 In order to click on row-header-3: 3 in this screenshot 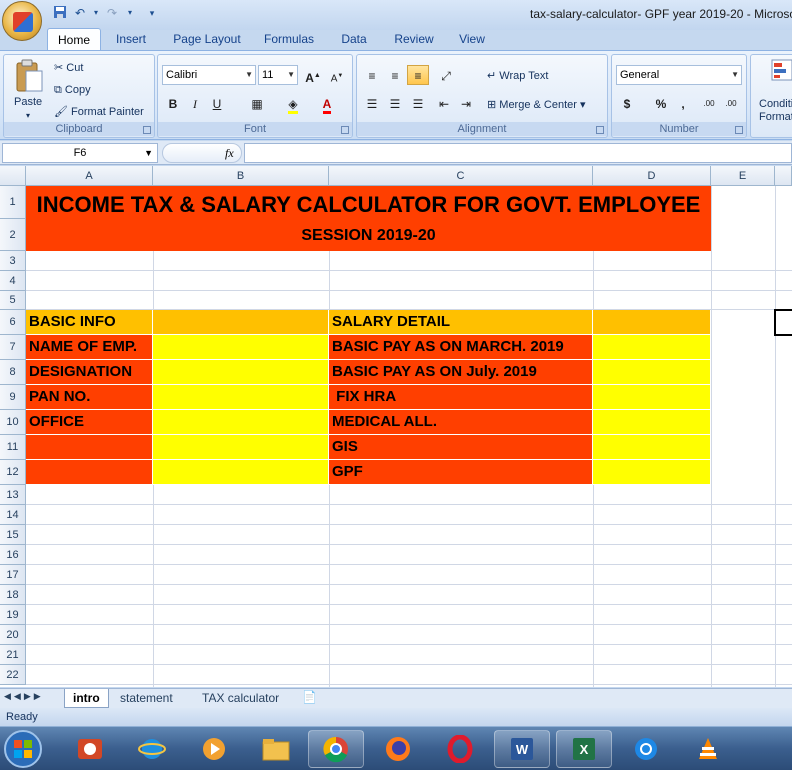, I will do `click(13, 261)`.